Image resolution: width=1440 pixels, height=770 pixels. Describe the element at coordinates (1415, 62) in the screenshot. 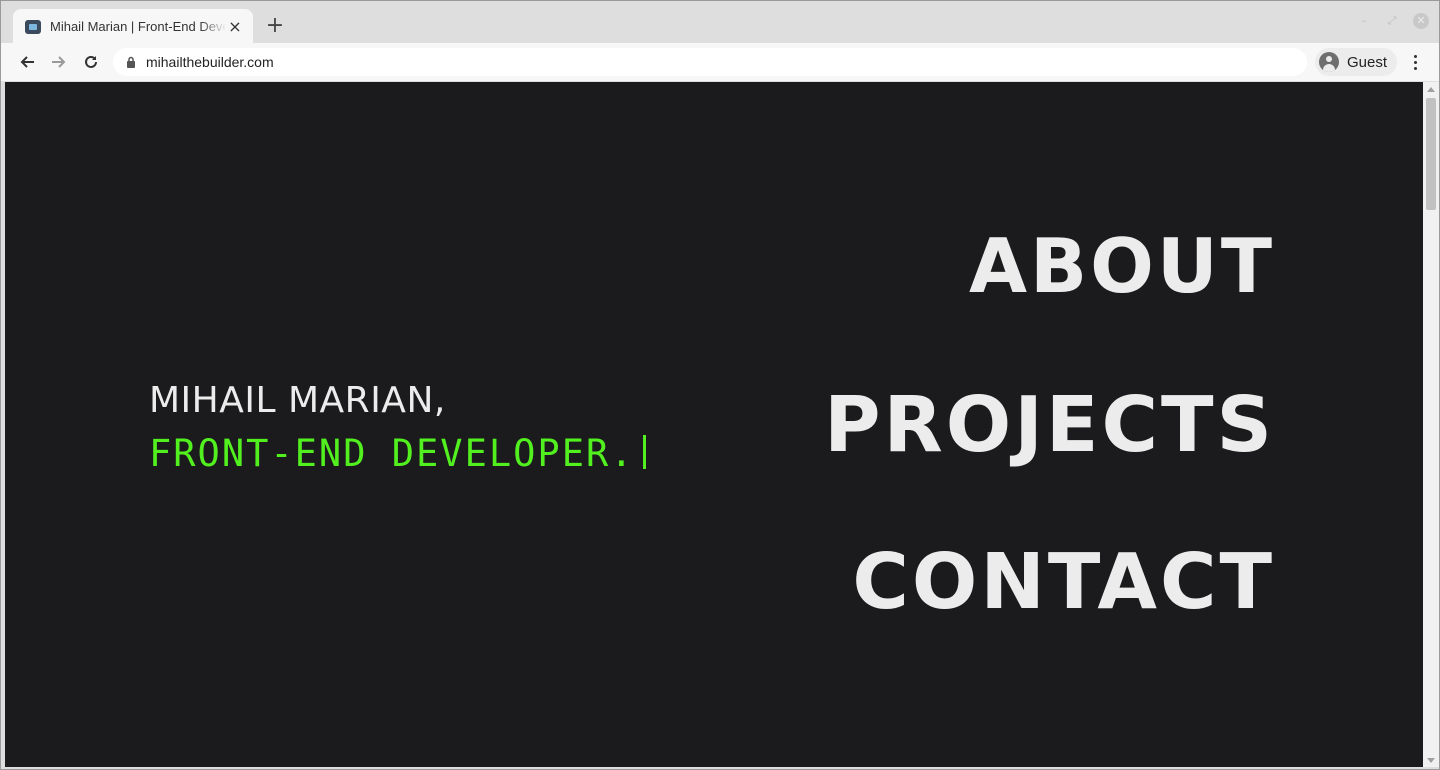

I see `kebab-menu-icon` at that location.